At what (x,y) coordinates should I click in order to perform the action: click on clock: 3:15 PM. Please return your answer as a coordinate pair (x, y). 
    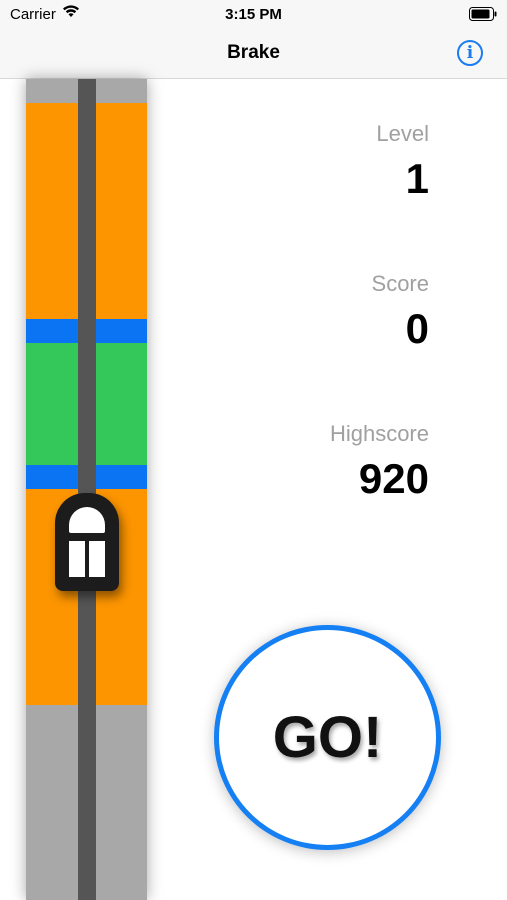
    Looking at the image, I should click on (253, 14).